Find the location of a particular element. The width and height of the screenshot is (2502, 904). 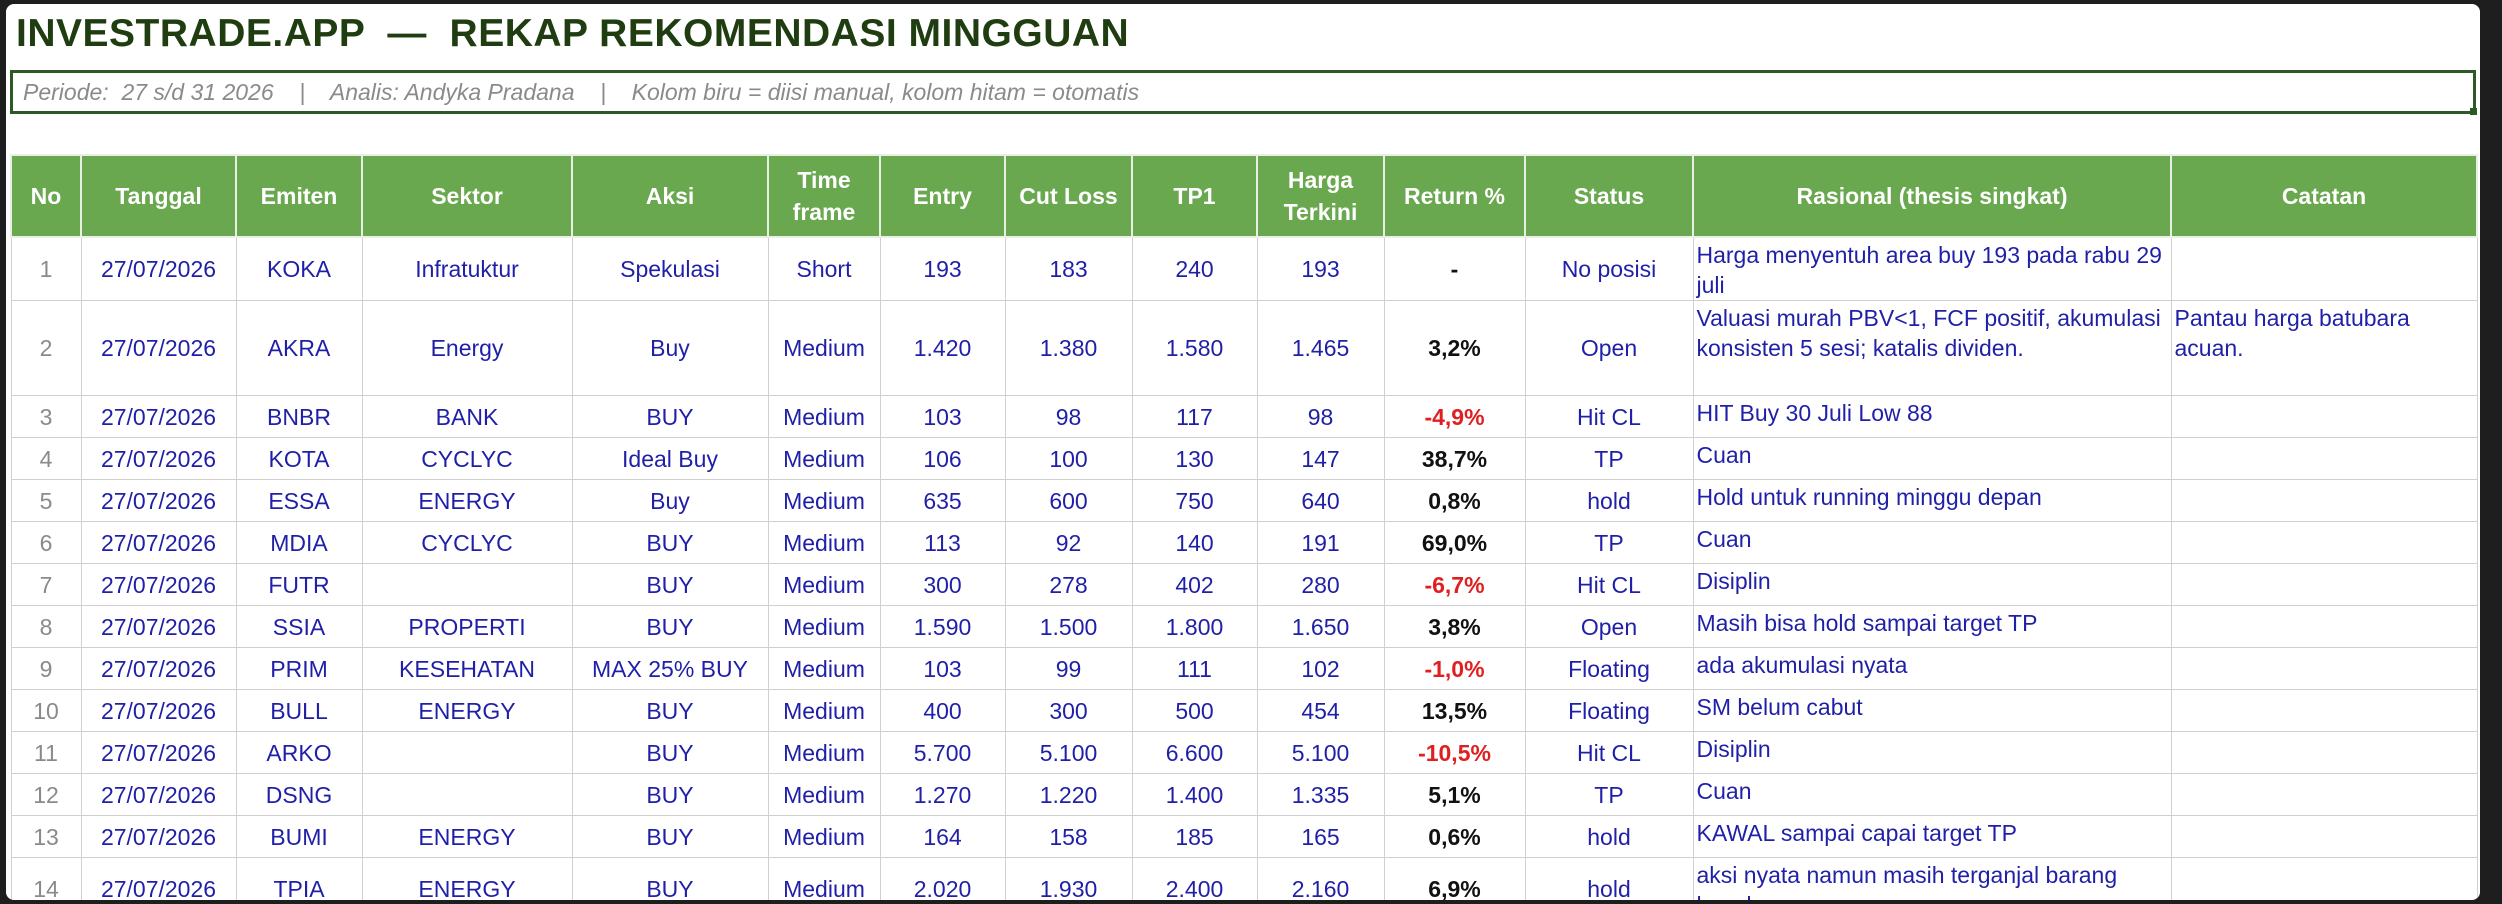

column-header-entry: Entry is located at coordinates (942, 196).